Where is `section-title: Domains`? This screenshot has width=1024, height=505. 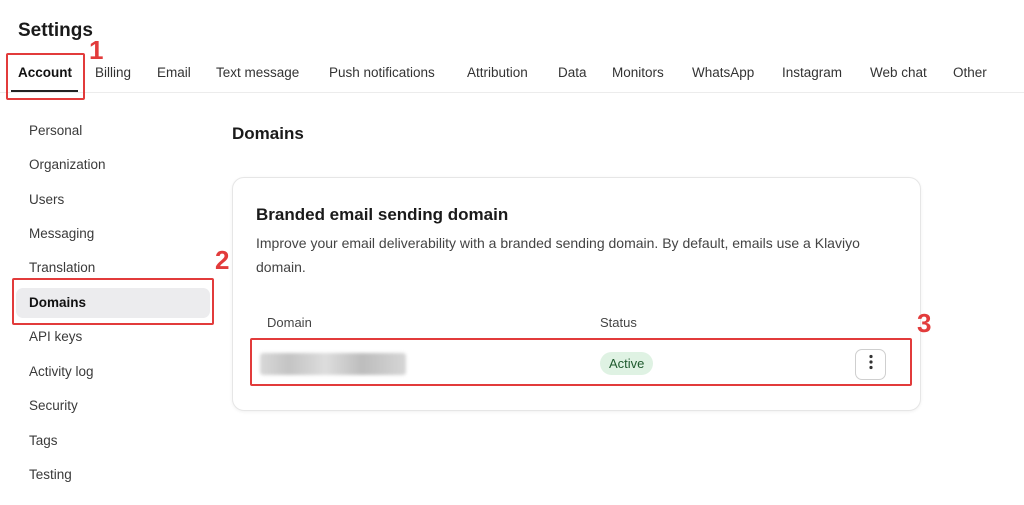
section-title: Domains is located at coordinates (268, 133).